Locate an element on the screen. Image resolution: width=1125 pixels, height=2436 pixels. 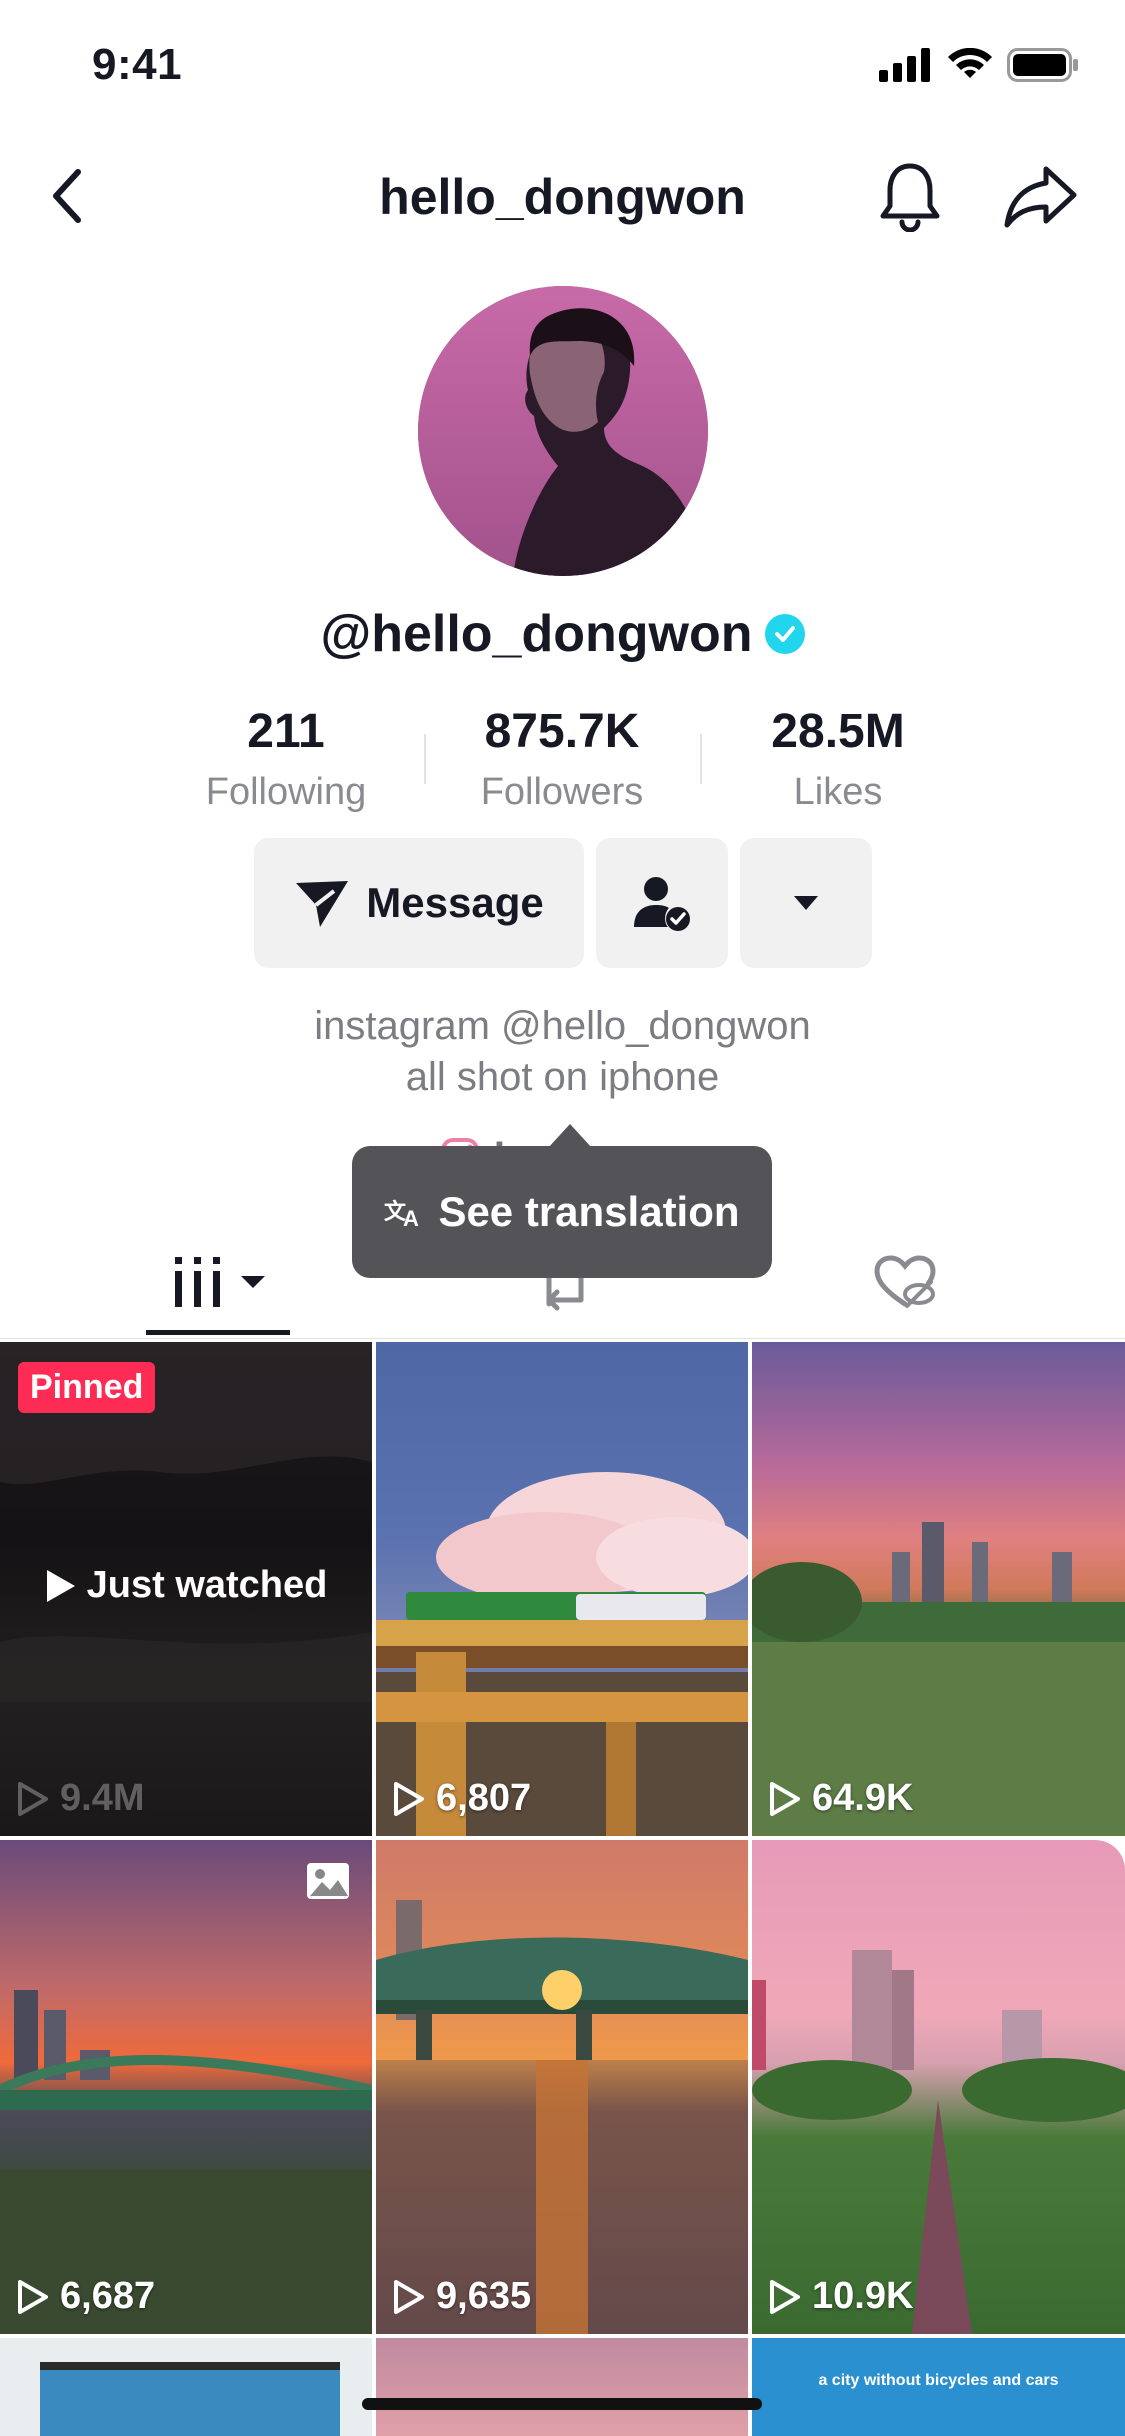
avatar-photo is located at coordinates (563, 431).